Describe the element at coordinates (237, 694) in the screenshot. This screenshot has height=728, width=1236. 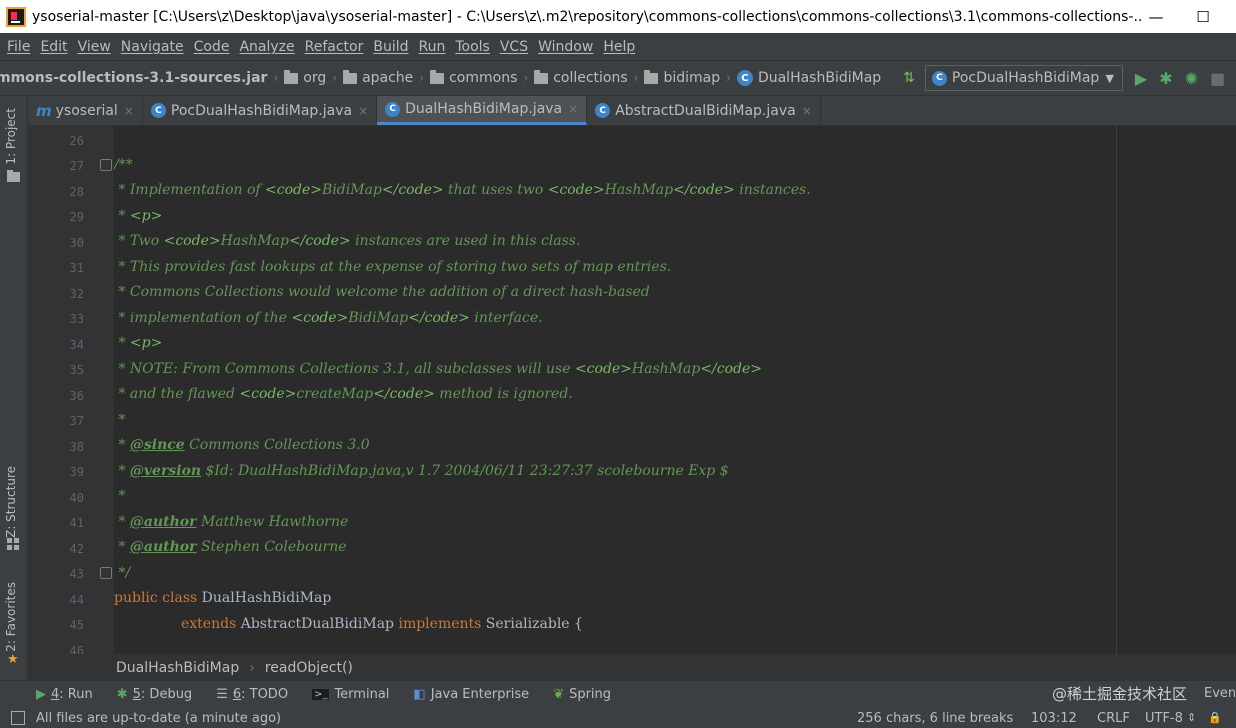
I see `tool-number: 6` at that location.